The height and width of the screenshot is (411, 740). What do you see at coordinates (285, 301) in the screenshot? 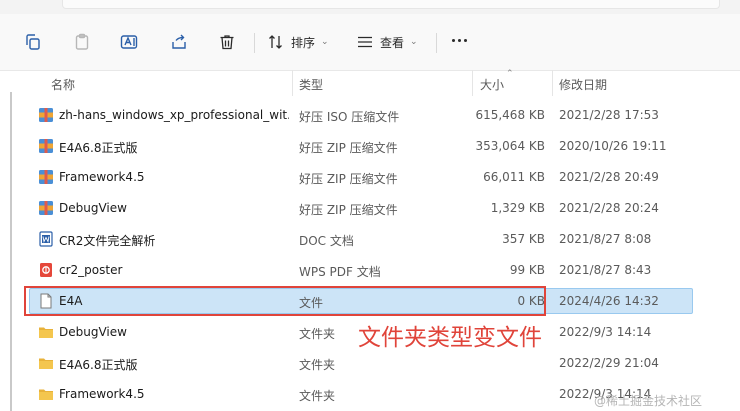
I see `annotation-highlight-box` at bounding box center [285, 301].